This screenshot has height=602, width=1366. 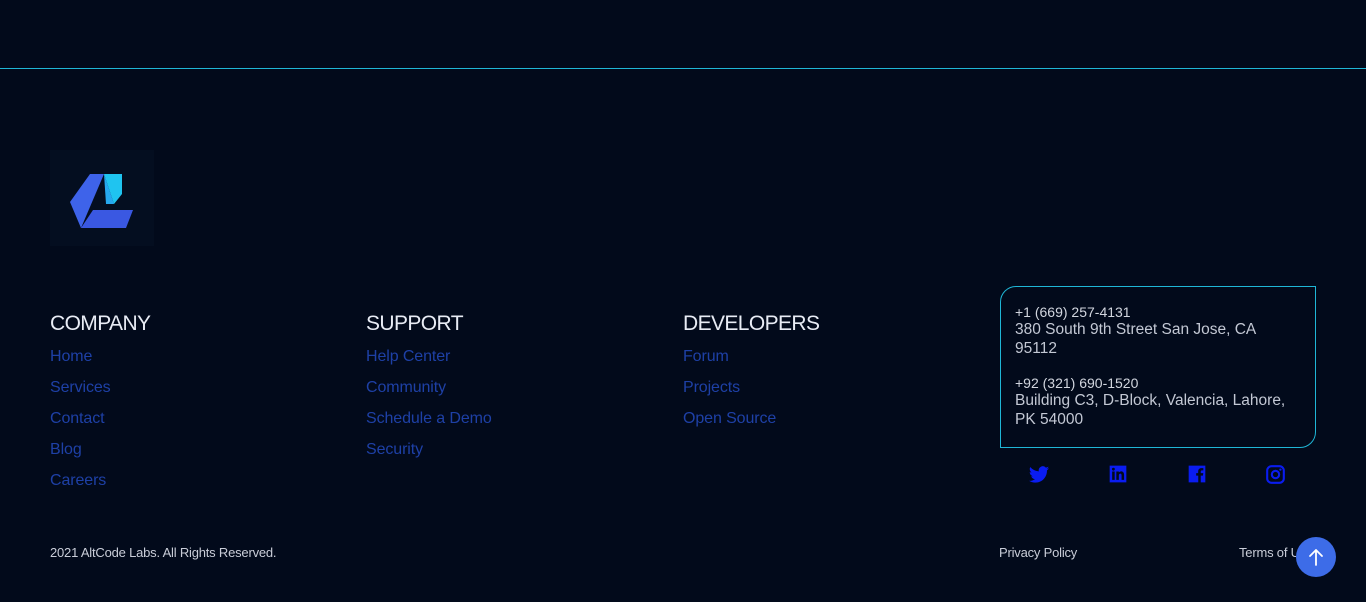 I want to click on linkedin-icon, so click(x=1119, y=475).